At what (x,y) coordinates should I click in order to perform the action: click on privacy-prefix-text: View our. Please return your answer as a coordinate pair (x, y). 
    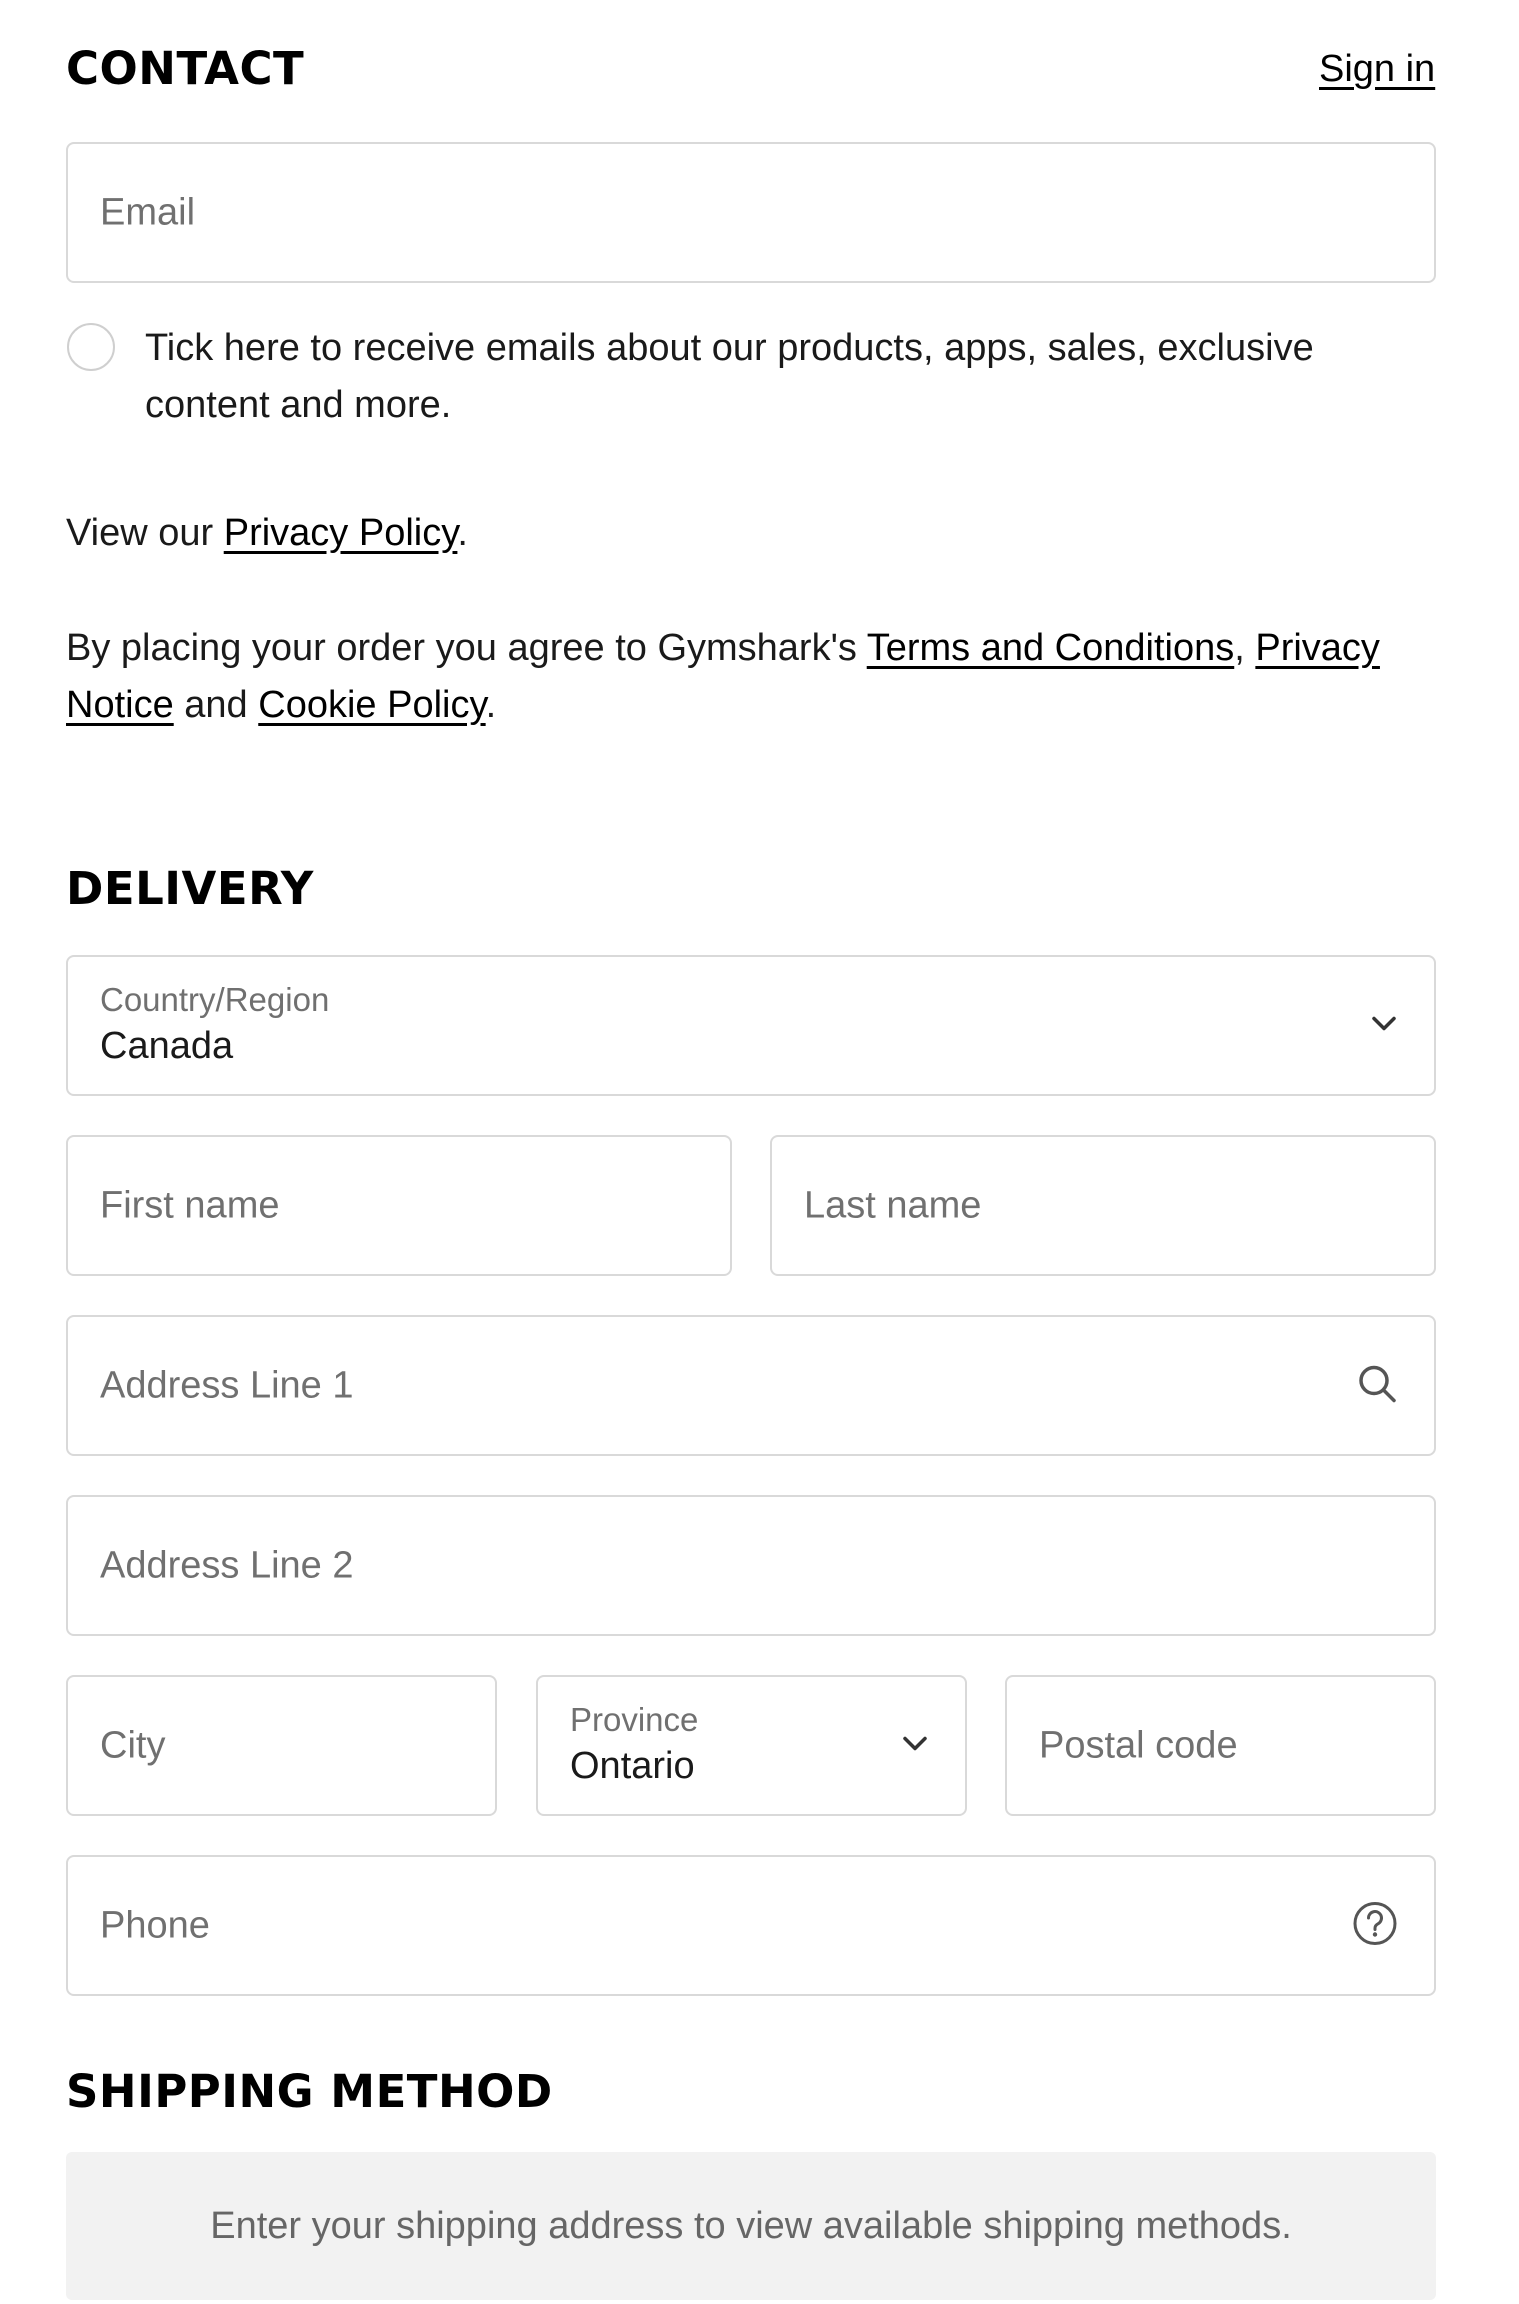
    Looking at the image, I should click on (145, 533).